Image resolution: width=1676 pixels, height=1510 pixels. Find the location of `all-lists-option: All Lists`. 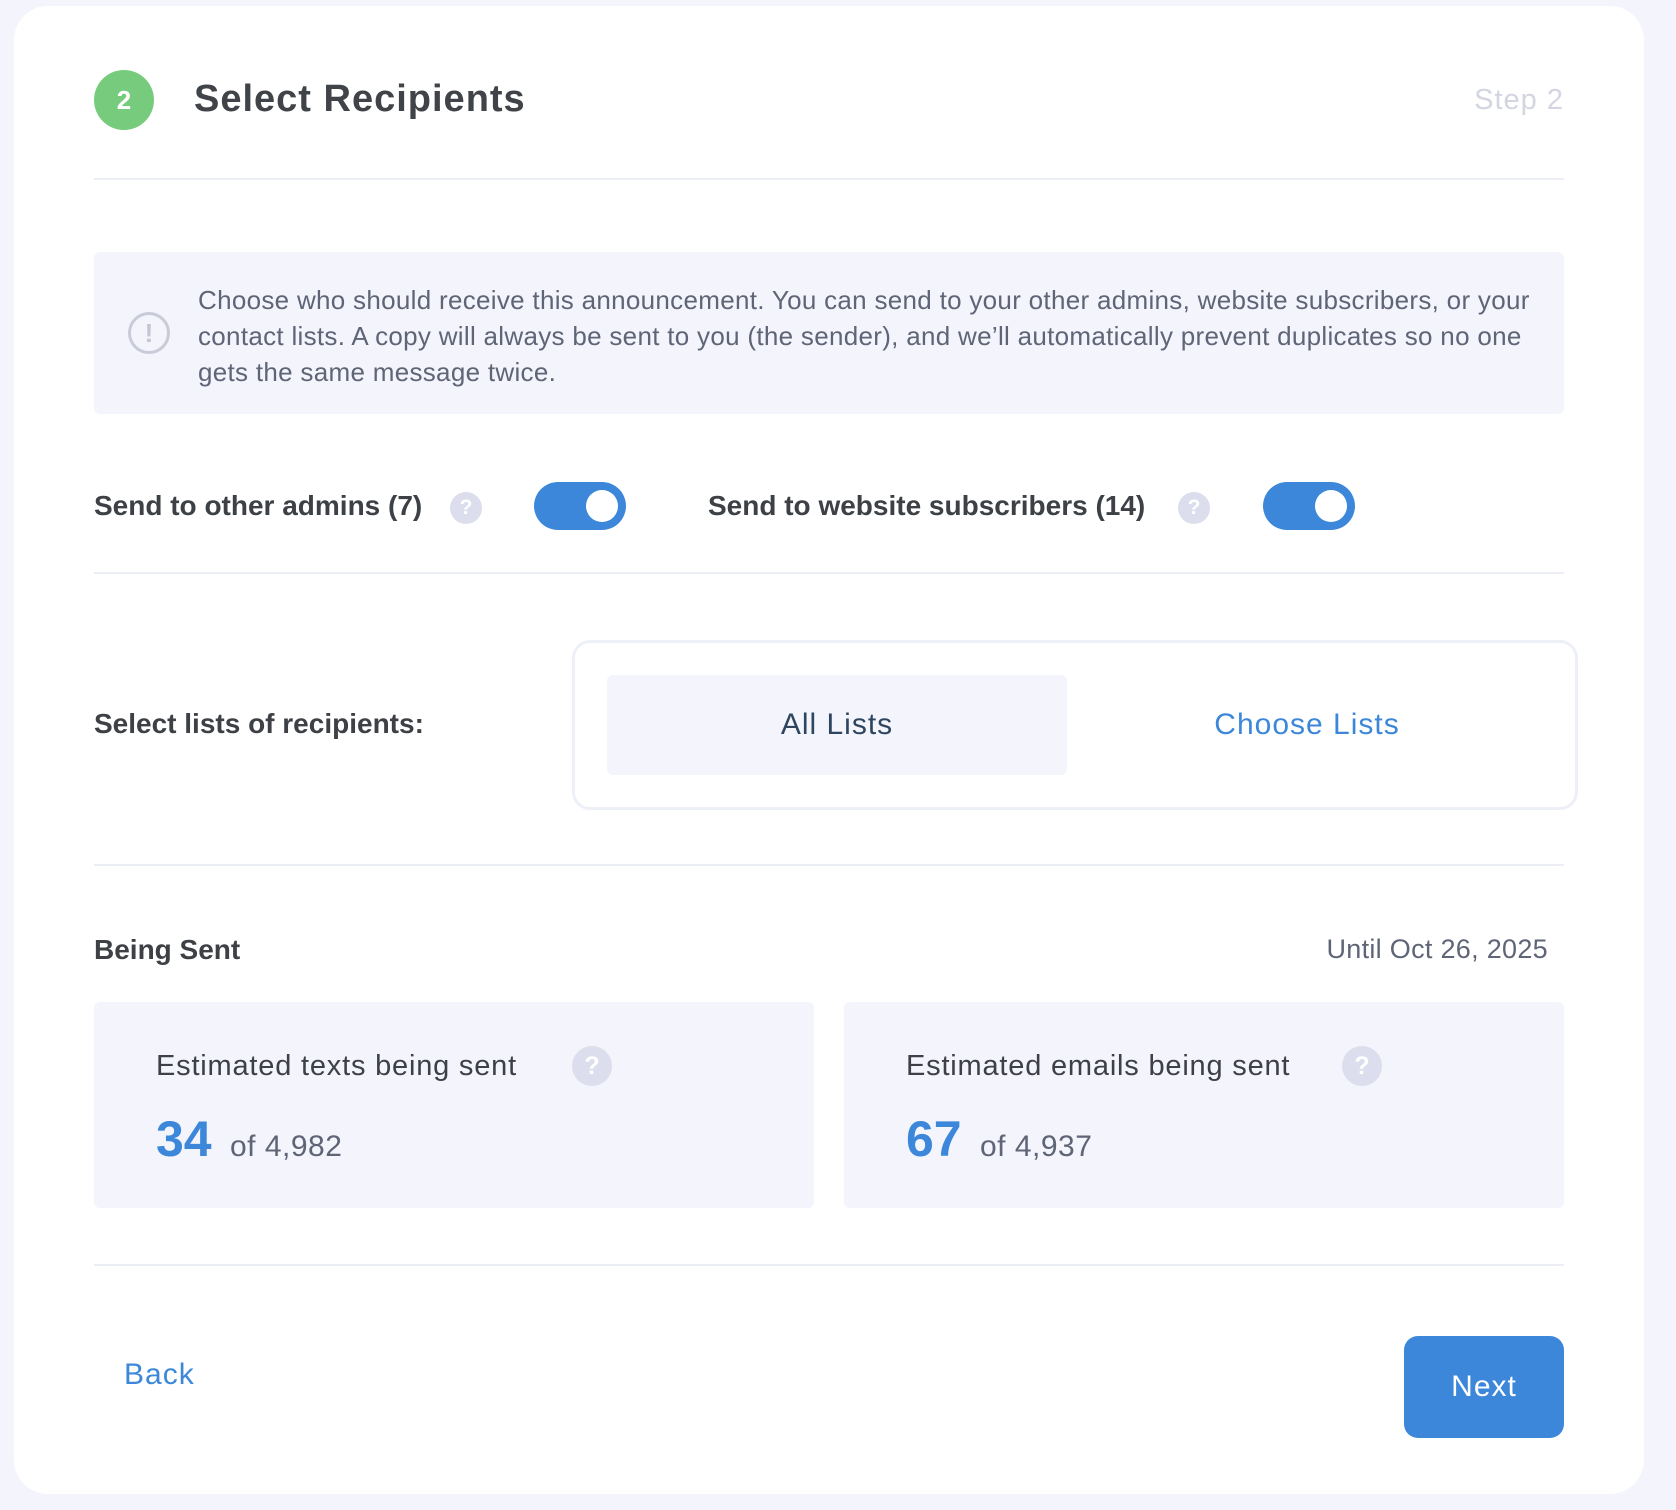

all-lists-option: All Lists is located at coordinates (837, 725).